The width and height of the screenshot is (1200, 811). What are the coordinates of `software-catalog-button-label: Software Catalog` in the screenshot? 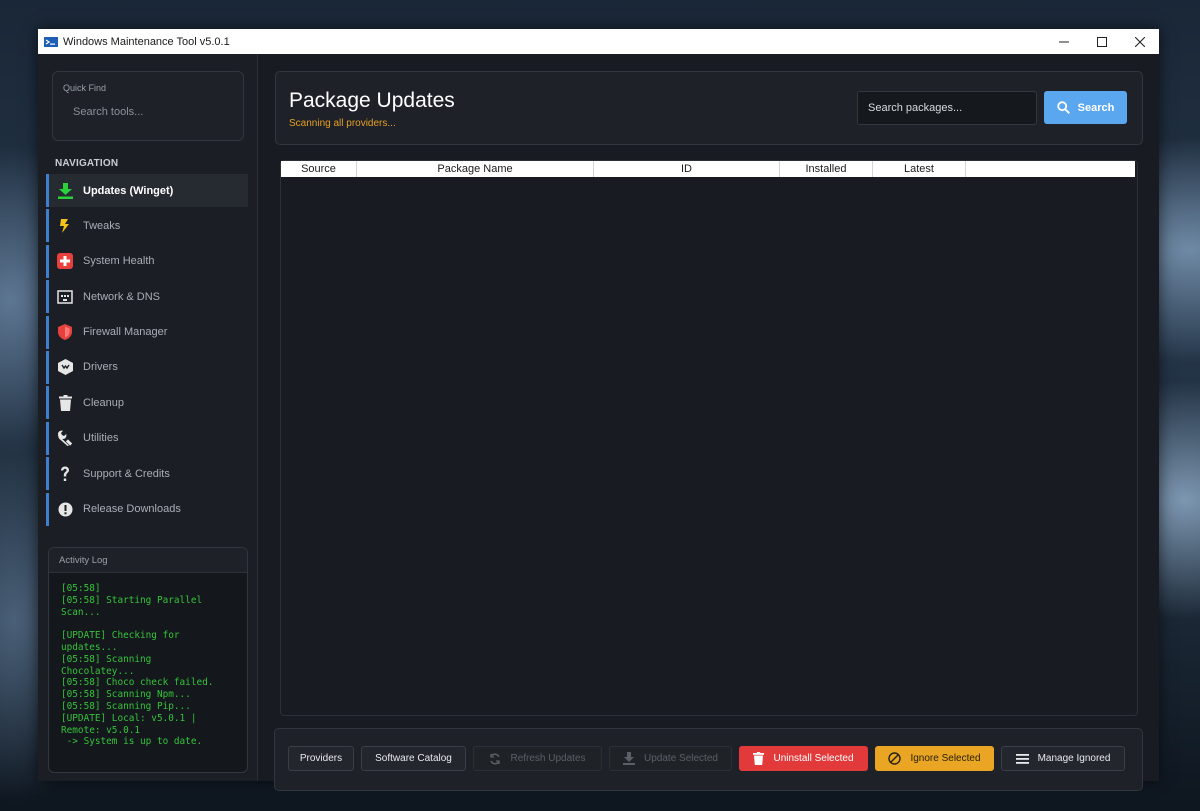 It's located at (413, 758).